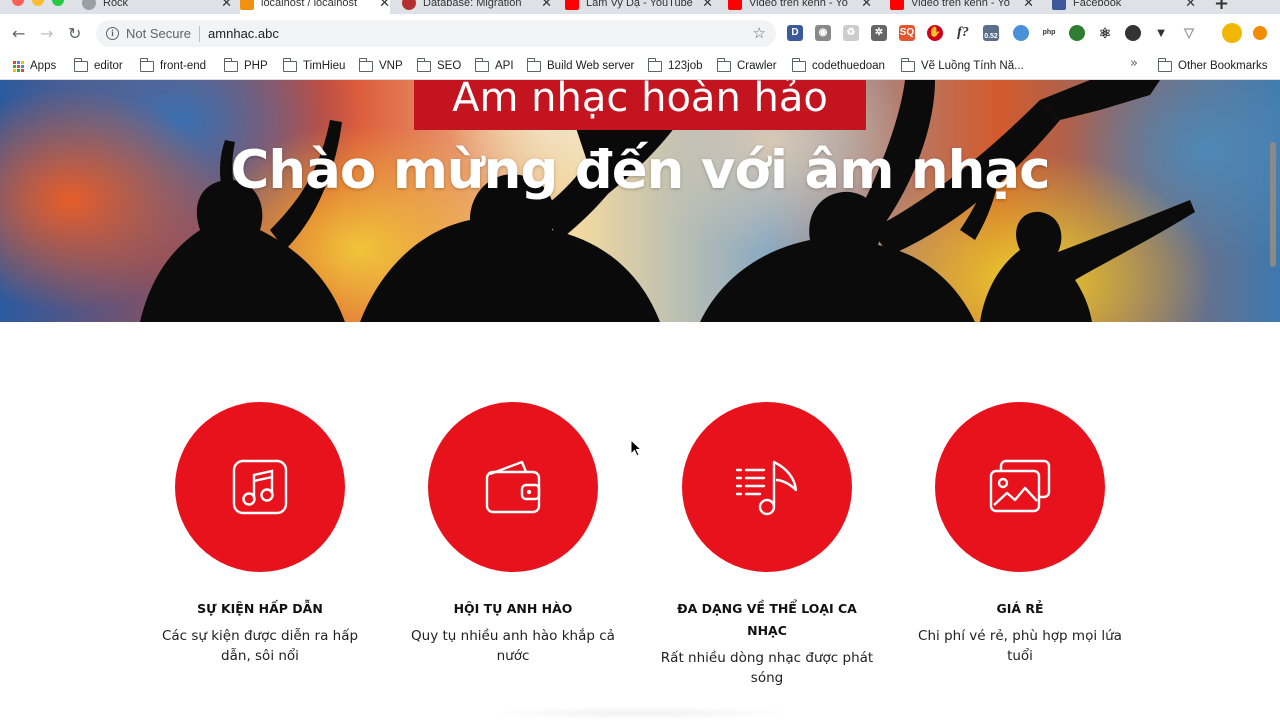 Image resolution: width=1280 pixels, height=720 pixels. Describe the element at coordinates (800, 7) in the screenshot. I see `tab-youtube-channel: Video trên kênh - Yo ✕` at that location.